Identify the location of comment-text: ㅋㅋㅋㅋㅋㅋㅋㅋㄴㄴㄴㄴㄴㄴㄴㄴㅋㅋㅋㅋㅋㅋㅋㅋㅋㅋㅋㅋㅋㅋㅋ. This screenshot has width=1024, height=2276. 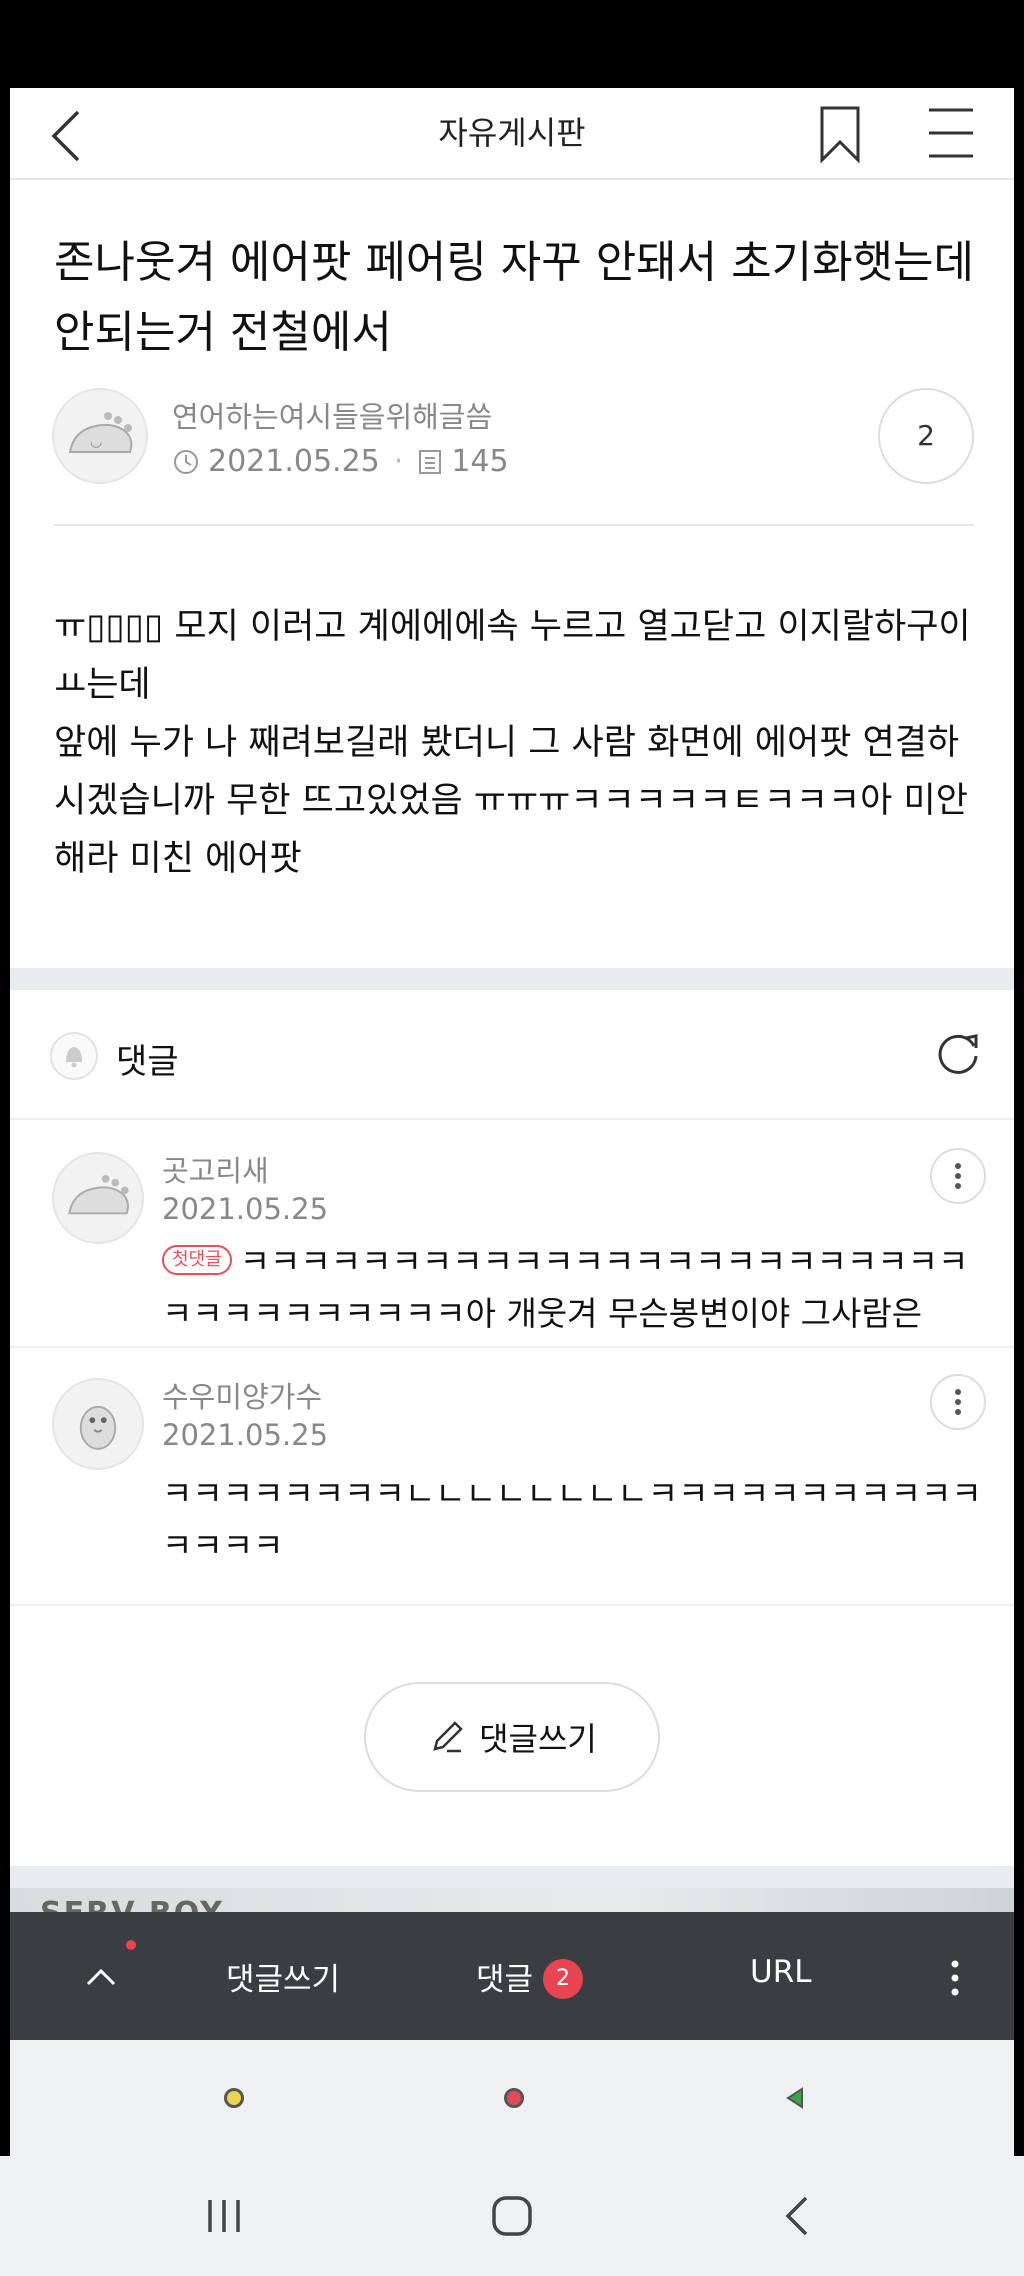
(572, 1519).